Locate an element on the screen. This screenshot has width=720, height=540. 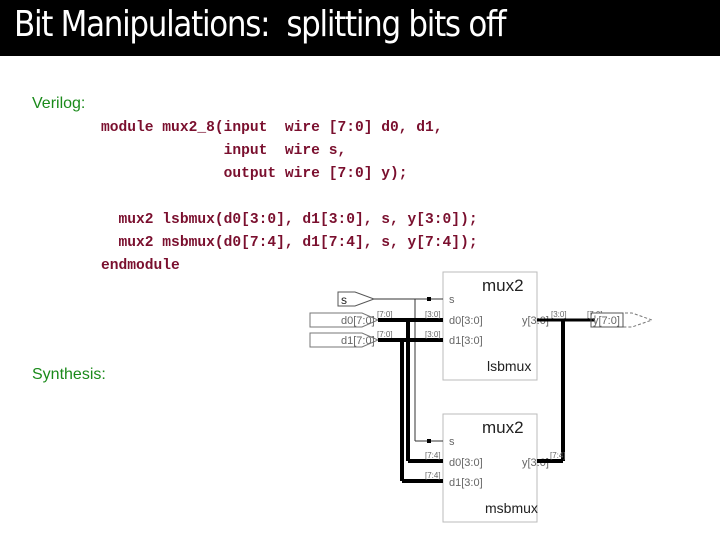
lsbmux-d1-tap: [3:0] is located at coordinates (433, 334).